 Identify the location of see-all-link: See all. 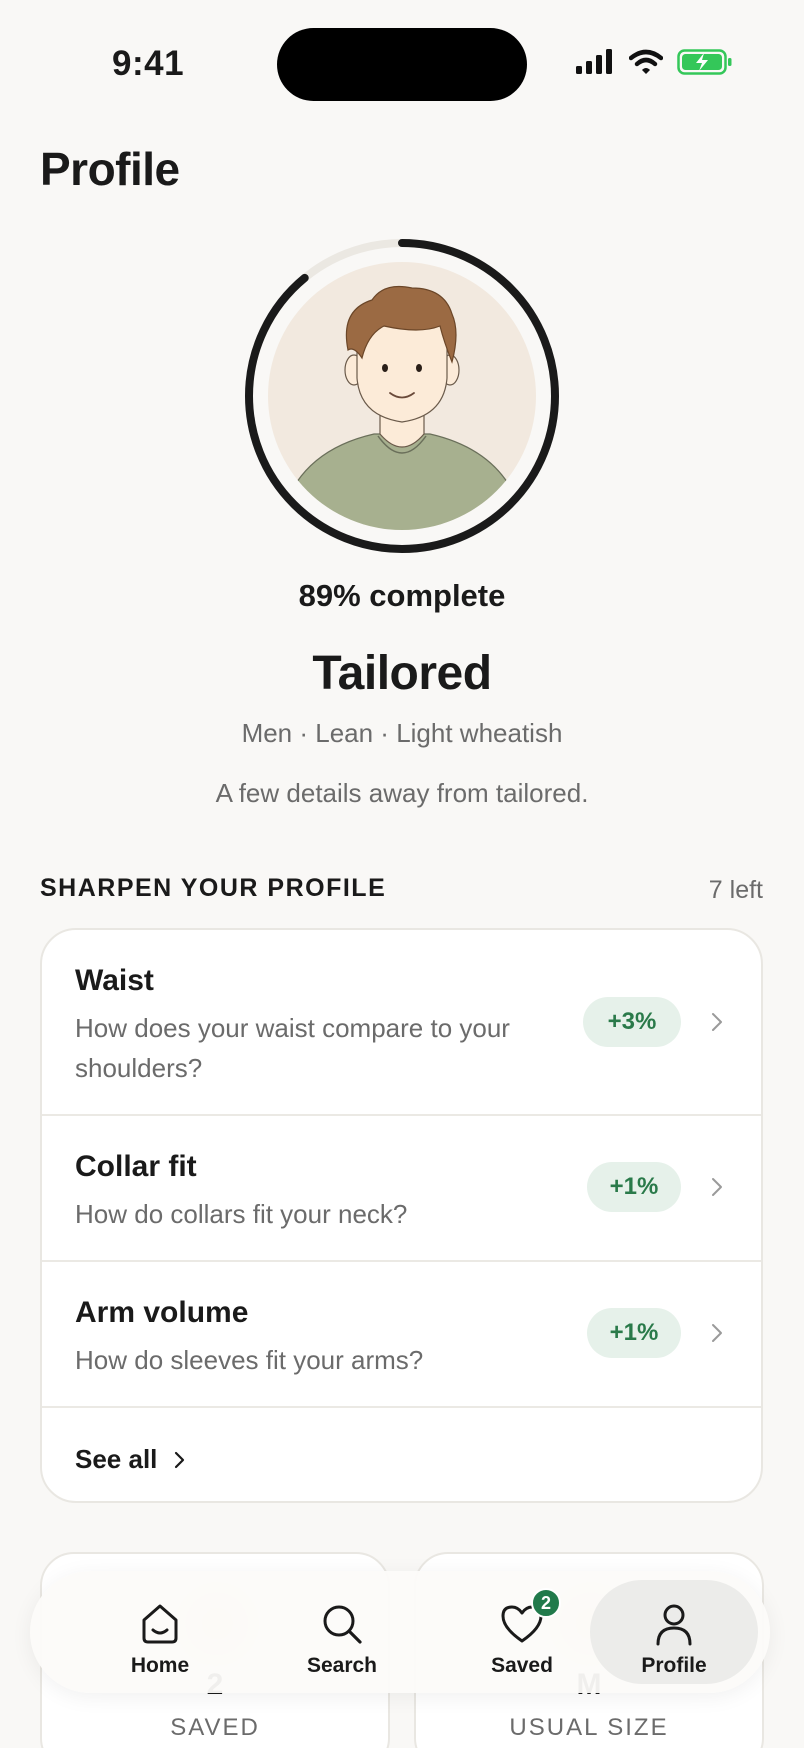
(131, 1459).